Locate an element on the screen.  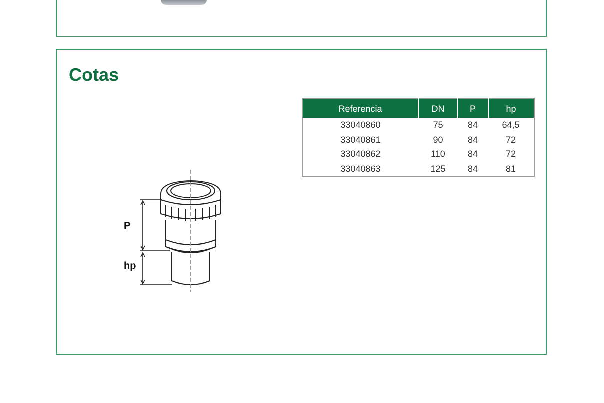
table-cell-text: 110 is located at coordinates (438, 155).